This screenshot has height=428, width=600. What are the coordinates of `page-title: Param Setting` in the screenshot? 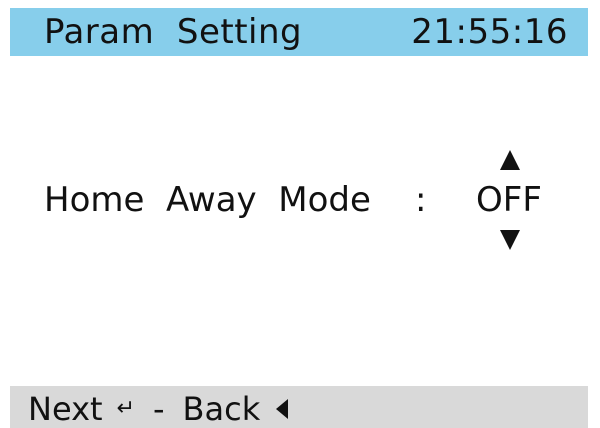 It's located at (173, 32).